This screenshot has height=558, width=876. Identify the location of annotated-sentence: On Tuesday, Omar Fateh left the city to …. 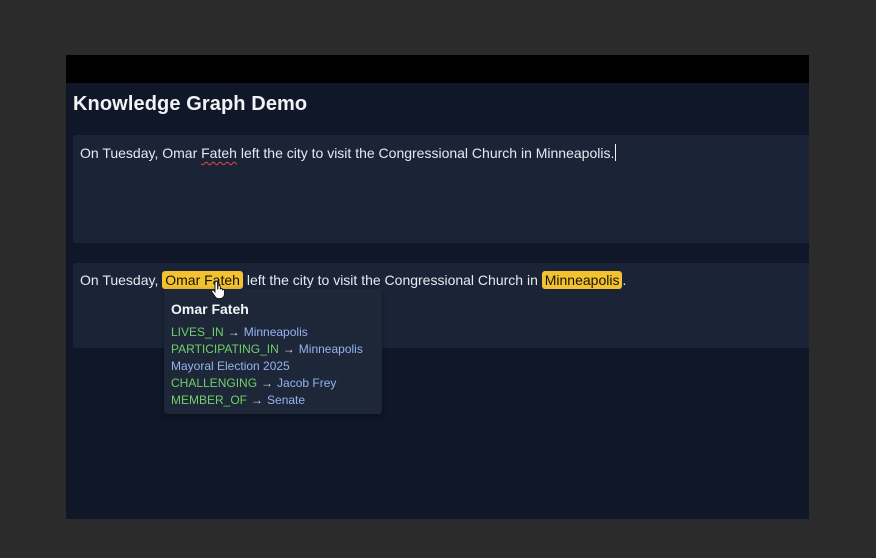
(353, 280).